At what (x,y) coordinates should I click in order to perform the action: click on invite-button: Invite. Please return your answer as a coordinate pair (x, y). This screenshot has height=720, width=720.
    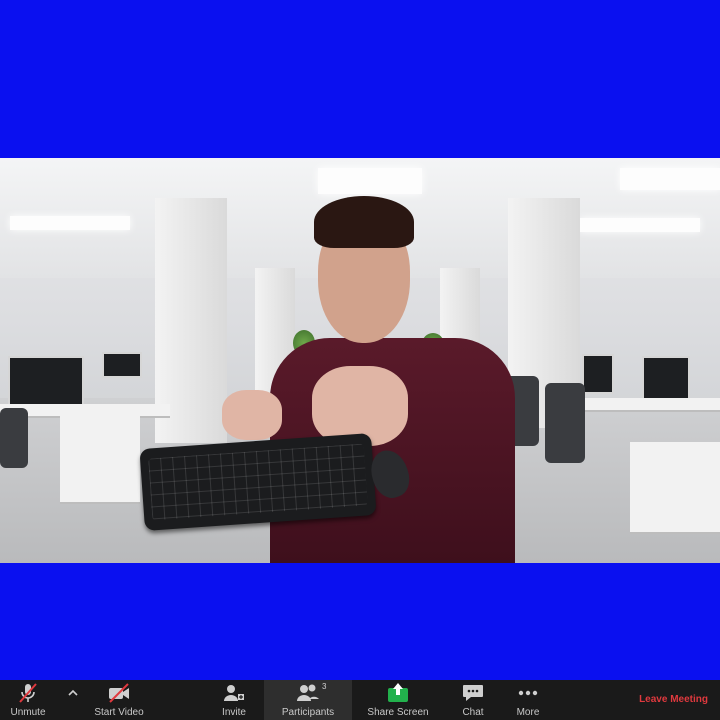
    Looking at the image, I should click on (234, 700).